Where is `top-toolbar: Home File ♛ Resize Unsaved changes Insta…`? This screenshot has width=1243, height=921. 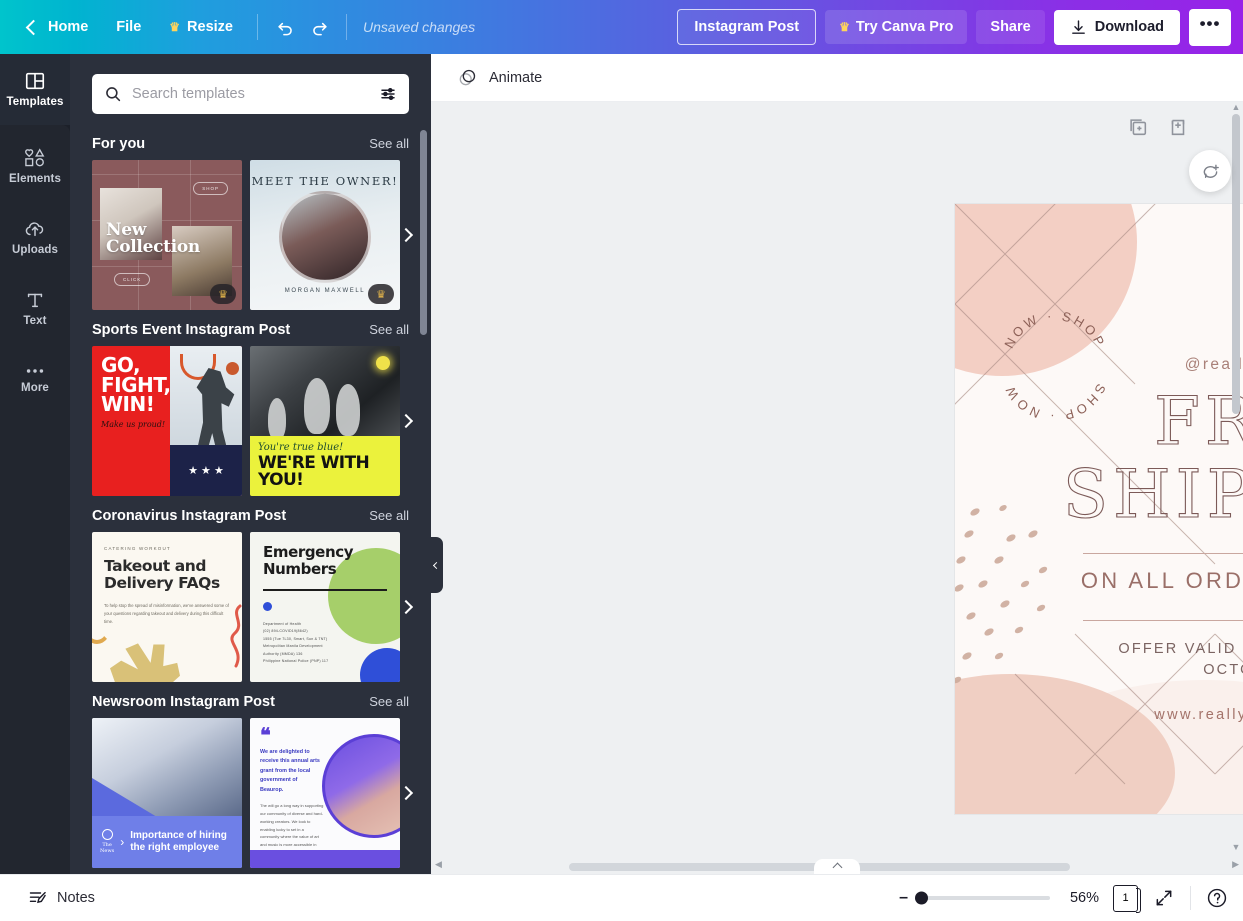
top-toolbar: Home File ♛ Resize Unsaved changes Insta… is located at coordinates (621, 27).